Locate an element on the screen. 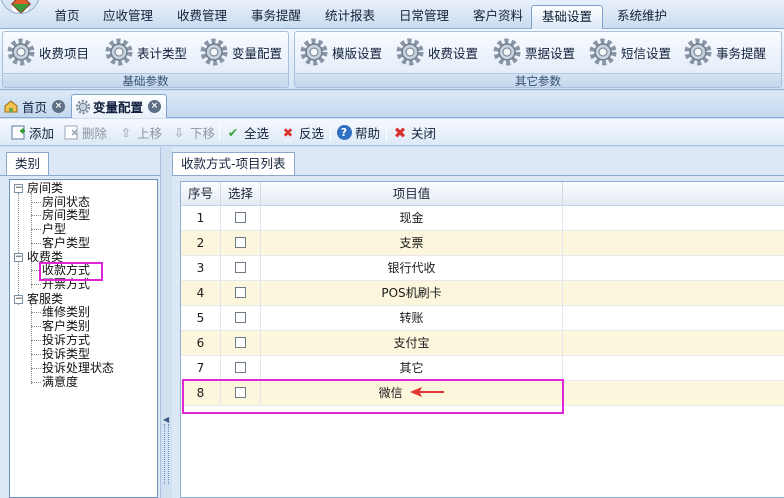  tree-item-complaint-status: 投诉处理状态 is located at coordinates (78, 368).